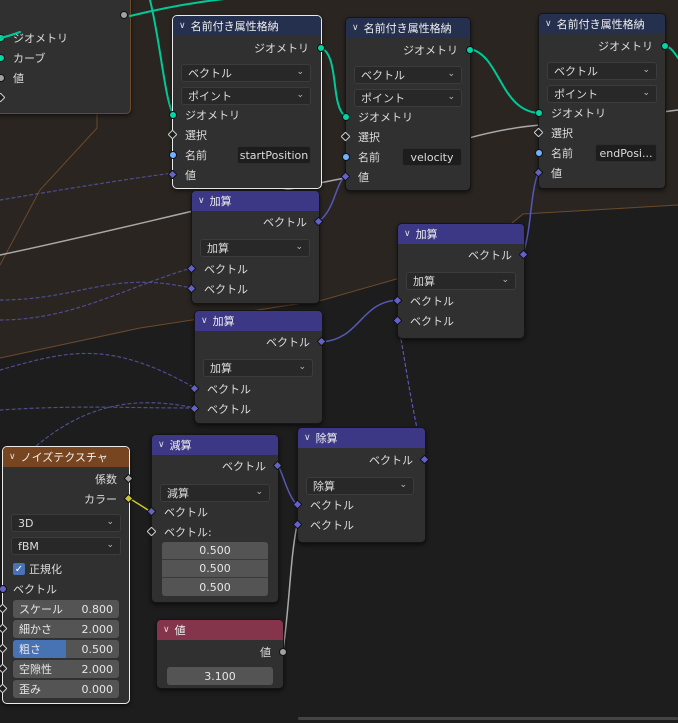 The width and height of the screenshot is (678, 723). I want to click on vector-math-divide-node: ∨ 除算 ベクトル 除算 ⌄ ベクトル ベクトル, so click(361, 485).